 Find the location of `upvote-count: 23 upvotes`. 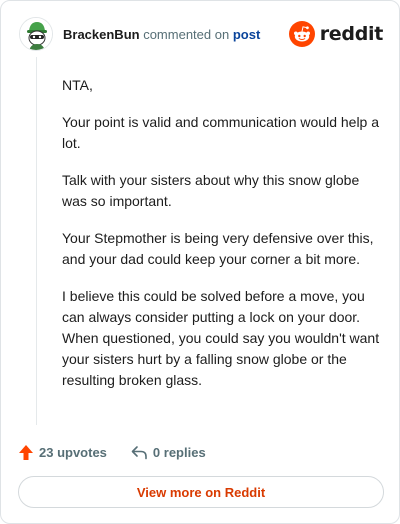

upvote-count: 23 upvotes is located at coordinates (73, 452).